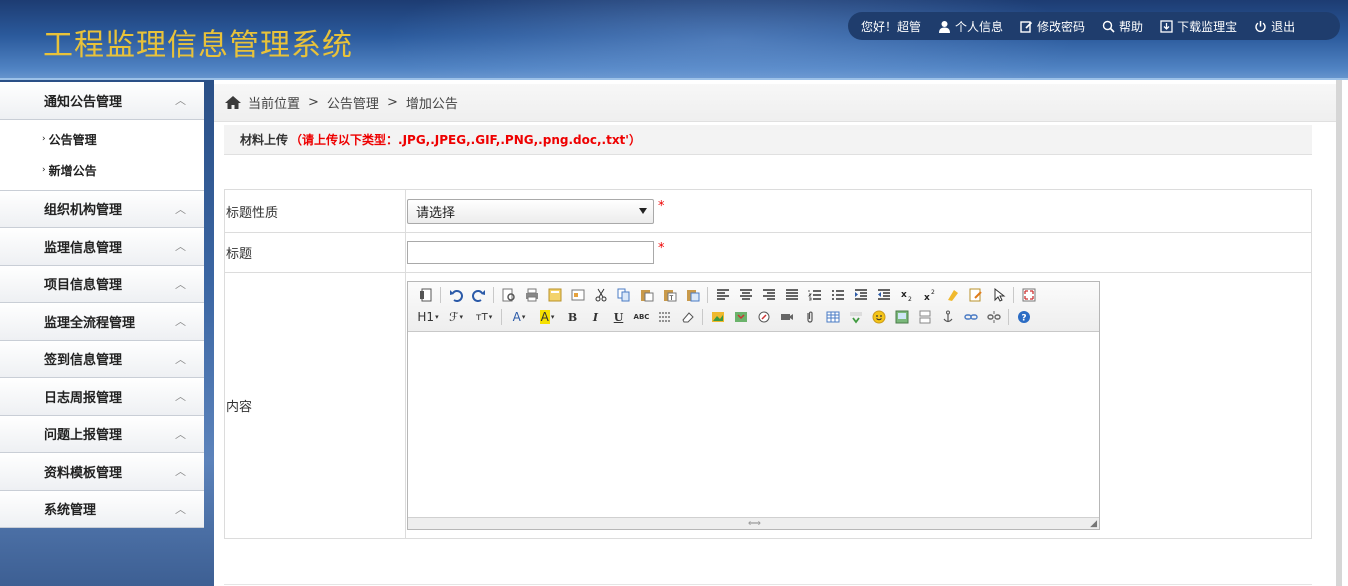 The width and height of the screenshot is (1348, 586). Describe the element at coordinates (595, 317) in the screenshot. I see `italic-button: I` at that location.